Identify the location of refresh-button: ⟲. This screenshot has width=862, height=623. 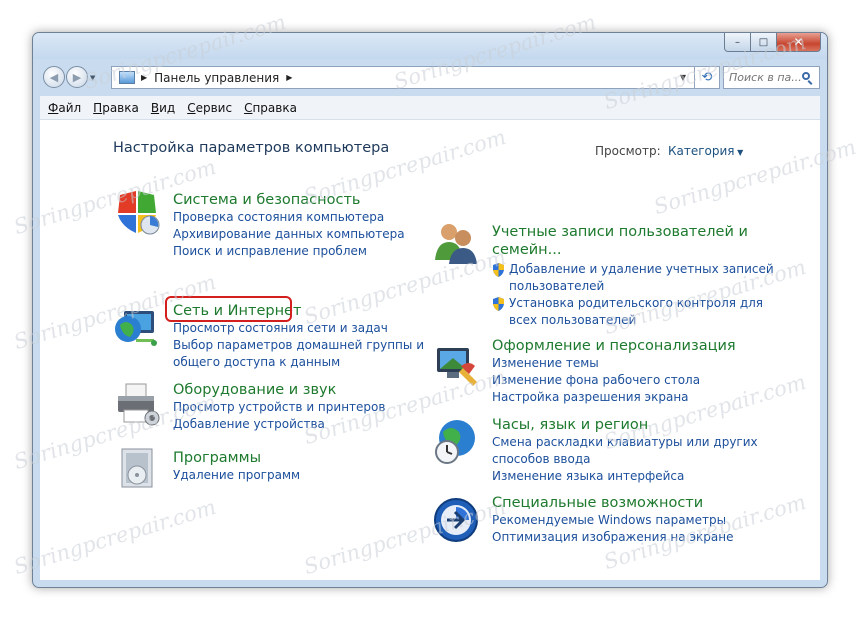
(707, 77).